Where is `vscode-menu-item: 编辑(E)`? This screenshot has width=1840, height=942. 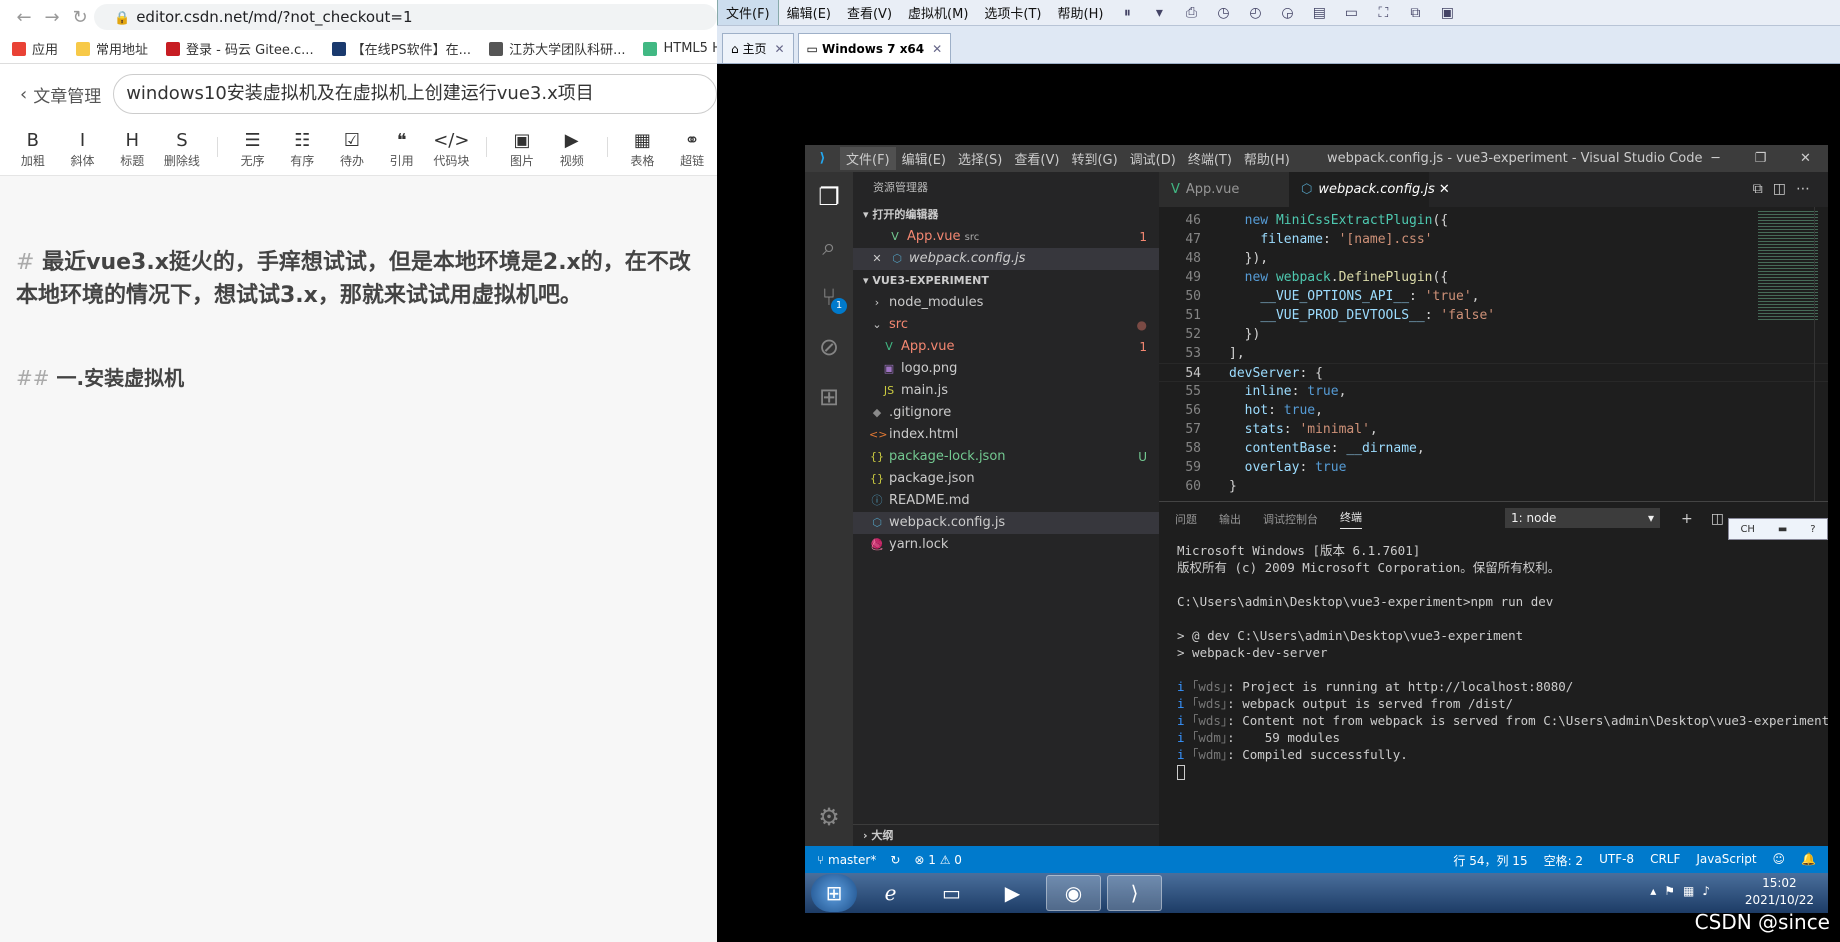 vscode-menu-item: 编辑(E) is located at coordinates (924, 158).